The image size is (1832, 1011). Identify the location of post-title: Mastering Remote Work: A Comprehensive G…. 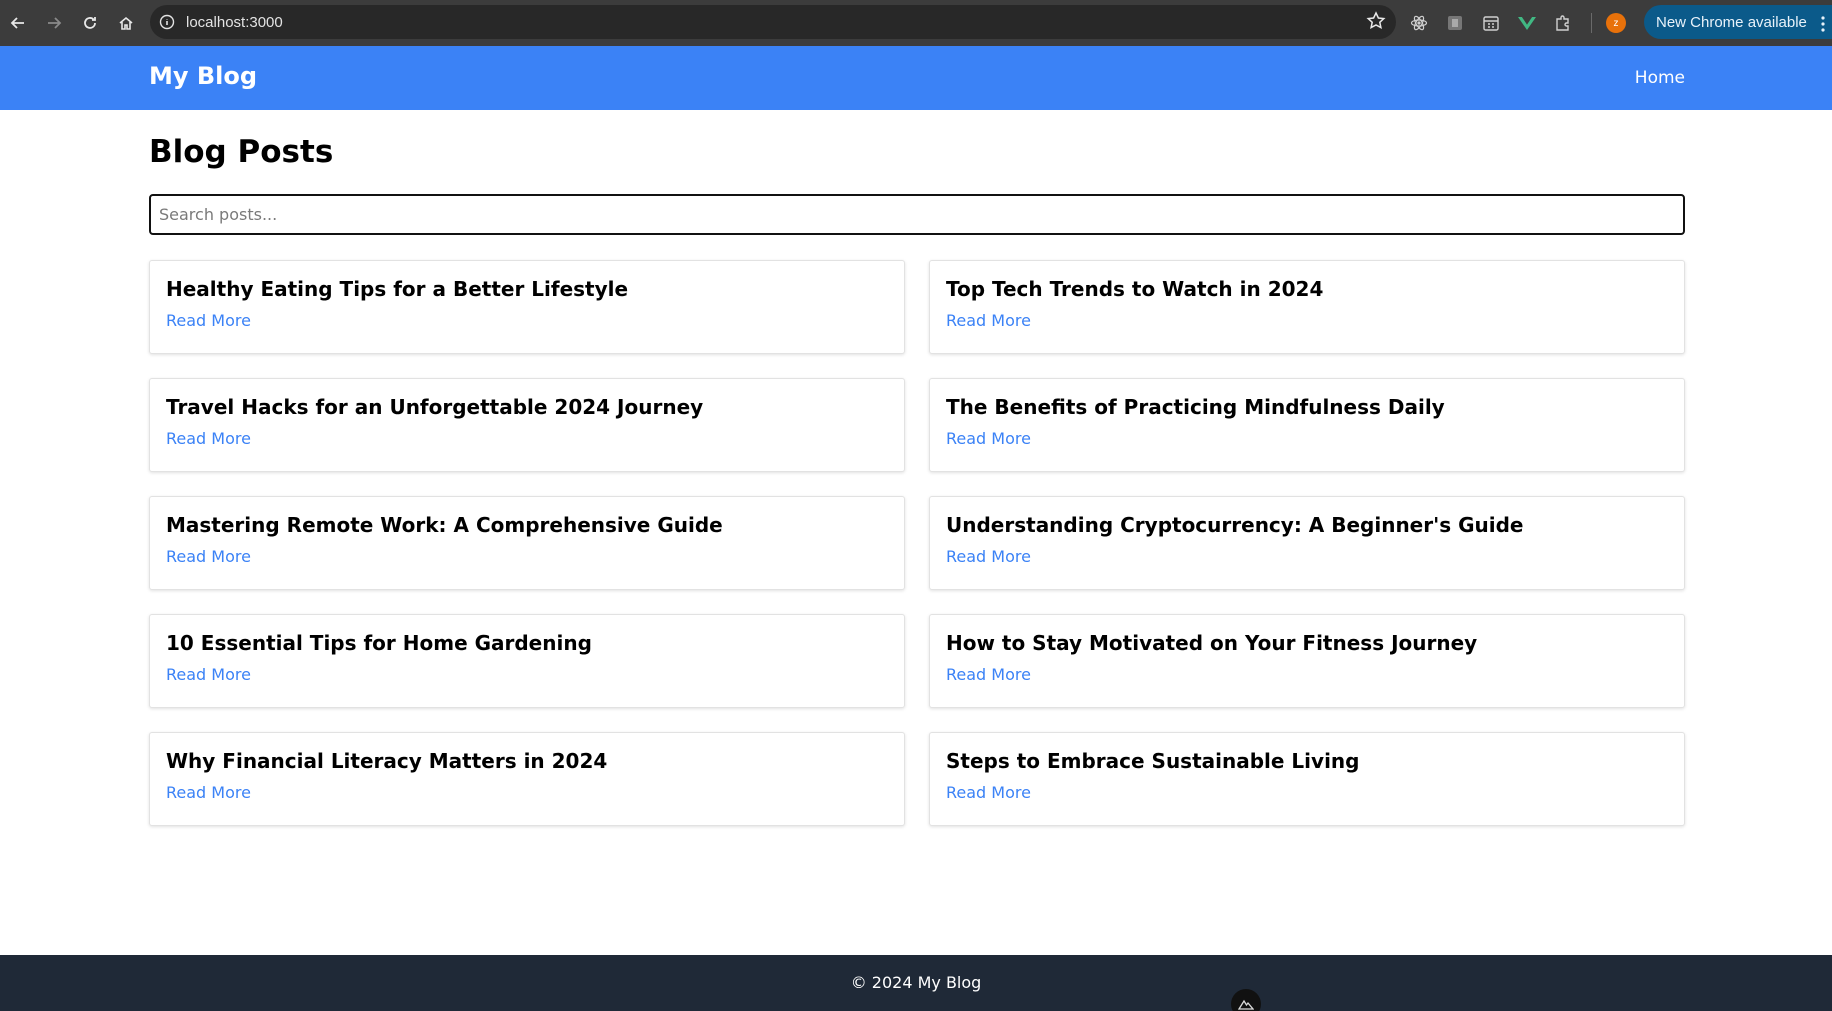
(444, 525).